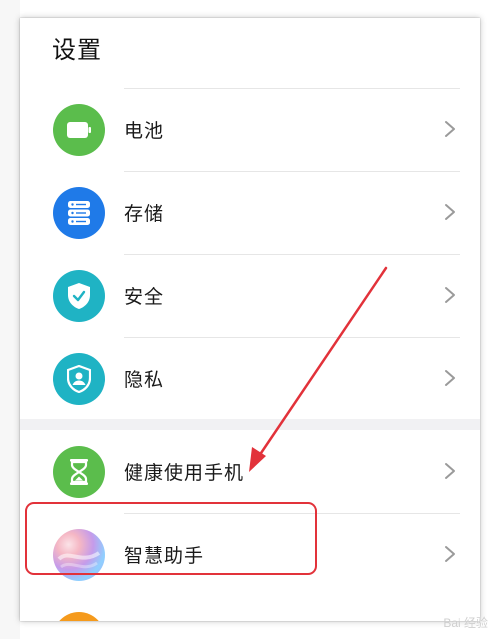  I want to click on background-edge, so click(10, 319).